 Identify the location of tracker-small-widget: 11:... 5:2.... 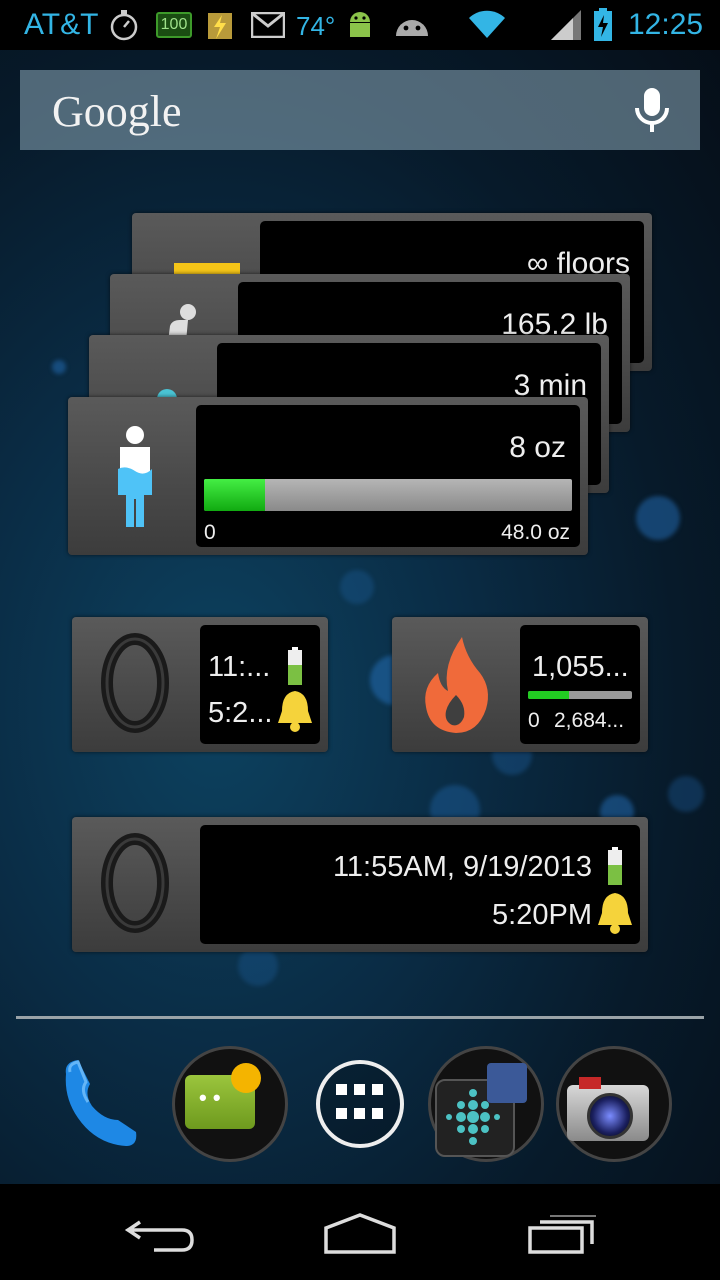
(200, 684).